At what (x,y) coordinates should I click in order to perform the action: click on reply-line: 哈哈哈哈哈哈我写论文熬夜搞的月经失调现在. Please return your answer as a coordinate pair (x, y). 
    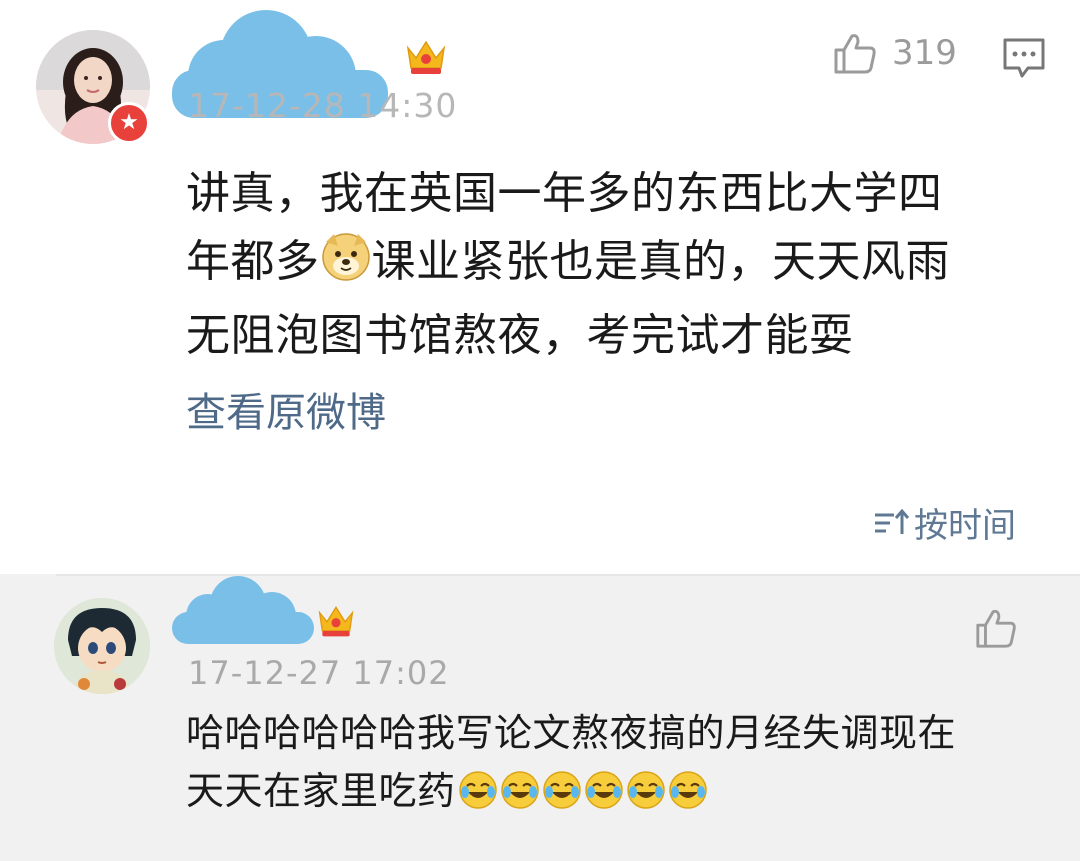
    Looking at the image, I should click on (571, 733).